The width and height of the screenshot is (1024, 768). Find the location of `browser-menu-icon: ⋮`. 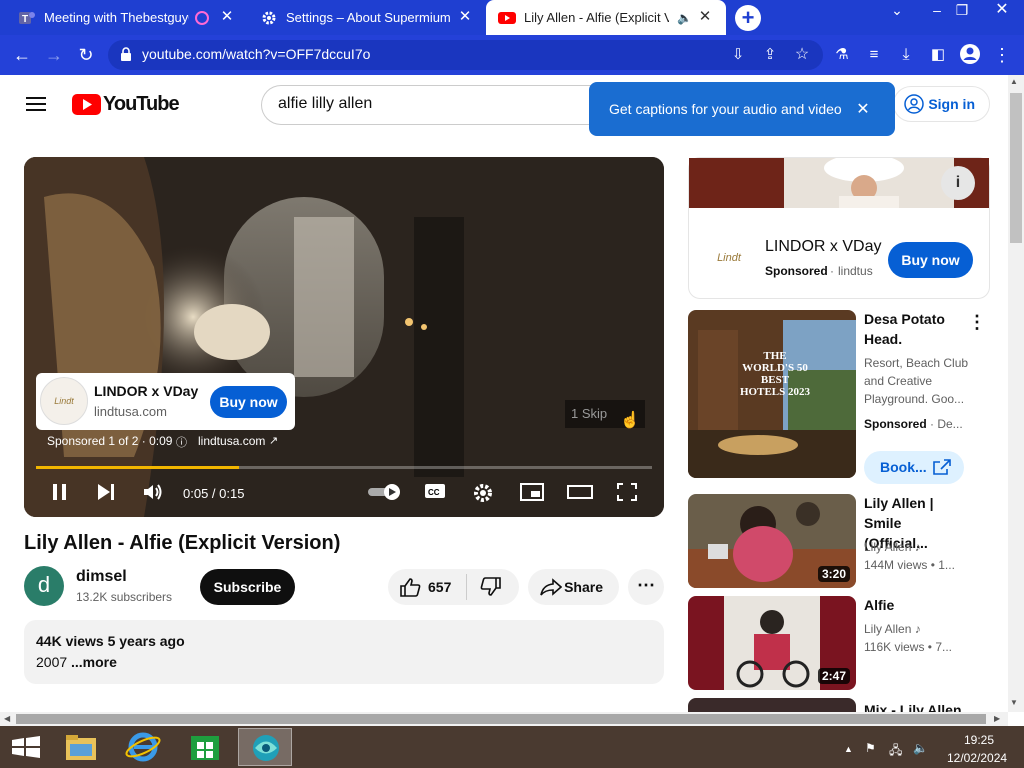

browser-menu-icon: ⋮ is located at coordinates (1002, 55).